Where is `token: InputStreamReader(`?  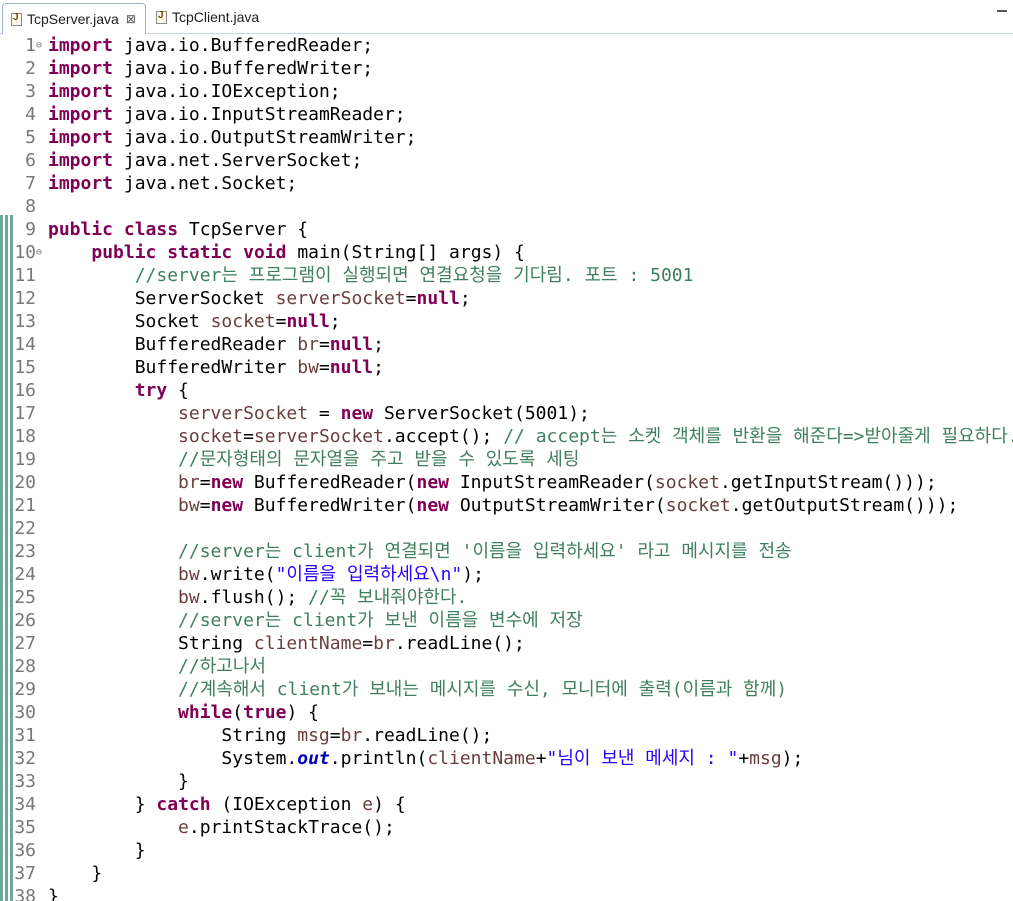 token: InputStreamReader( is located at coordinates (552, 482).